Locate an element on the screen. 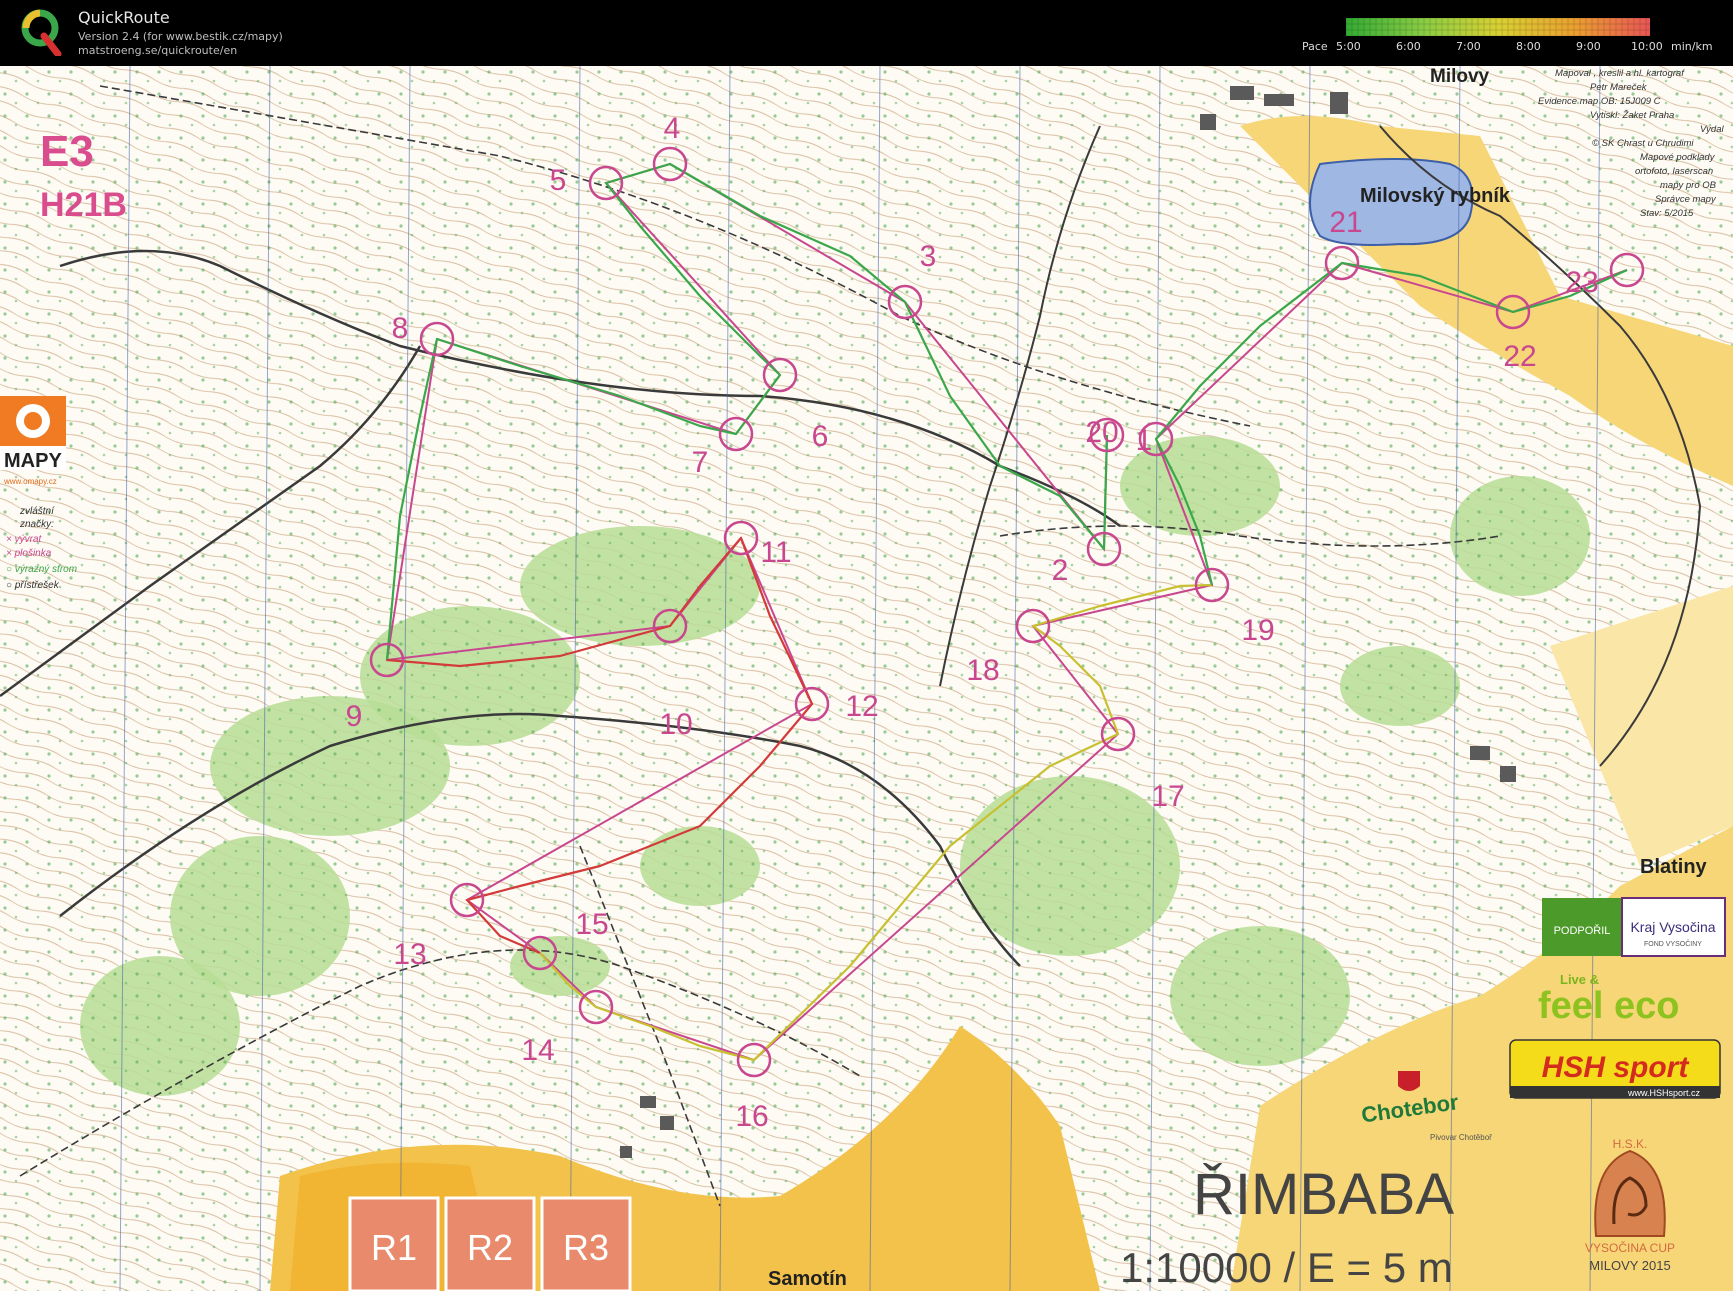 This screenshot has width=1733, height=1291. app-url: matstroeng.se/quickroute/en is located at coordinates (158, 50).